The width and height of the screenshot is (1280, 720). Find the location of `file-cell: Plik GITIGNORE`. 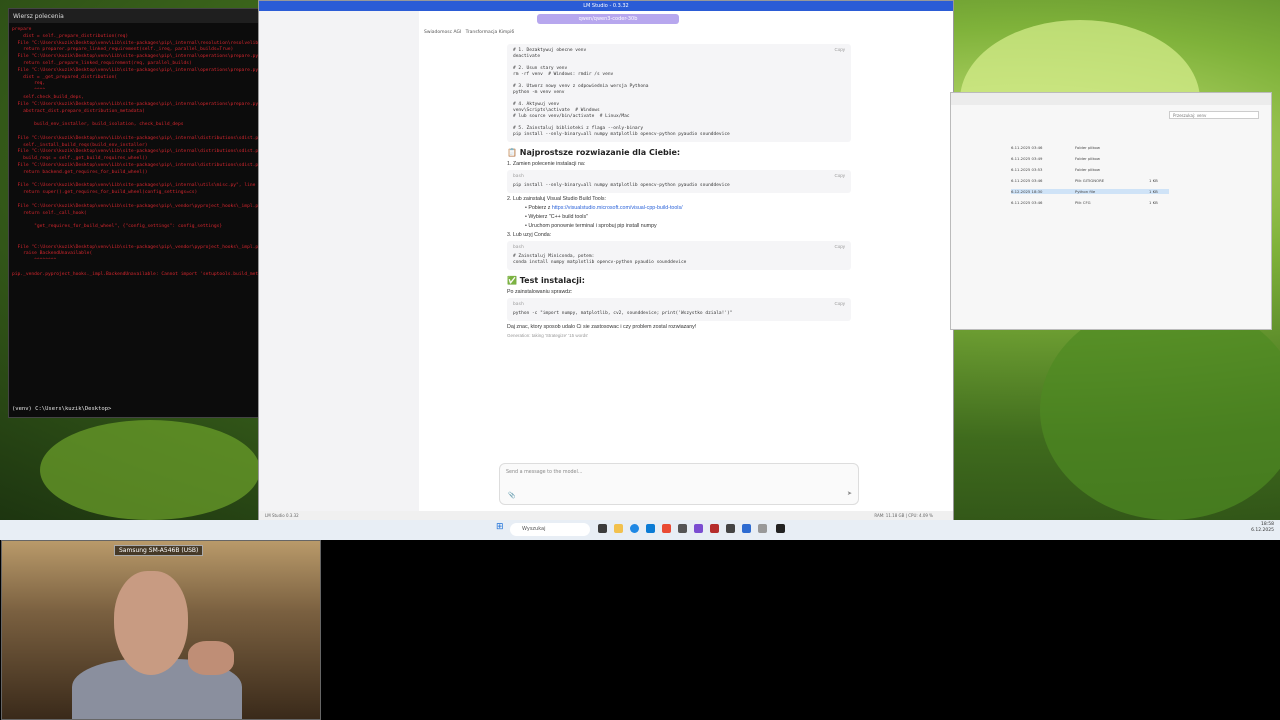

file-cell: Plik GITIGNORE is located at coordinates (1090, 180).